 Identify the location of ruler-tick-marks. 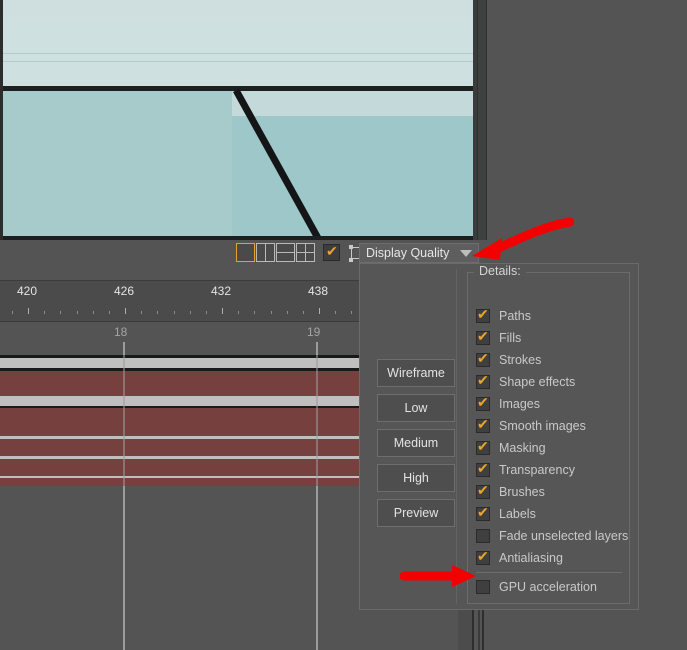
(185, 312).